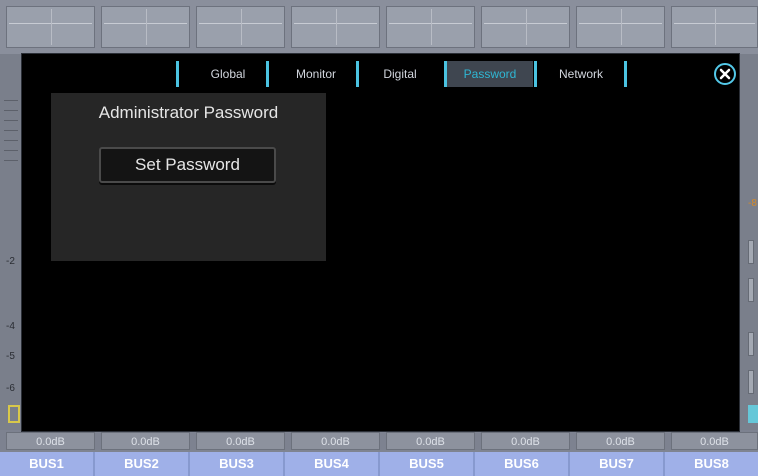 The height and width of the screenshot is (476, 758). Describe the element at coordinates (581, 74) in the screenshot. I see `tab-network: Network` at that location.